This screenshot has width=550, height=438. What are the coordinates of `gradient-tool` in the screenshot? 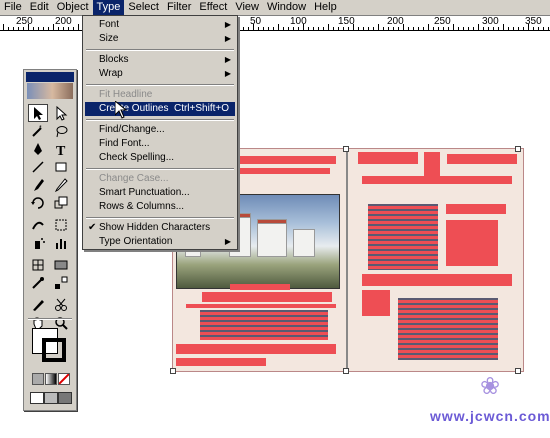 It's located at (61, 265).